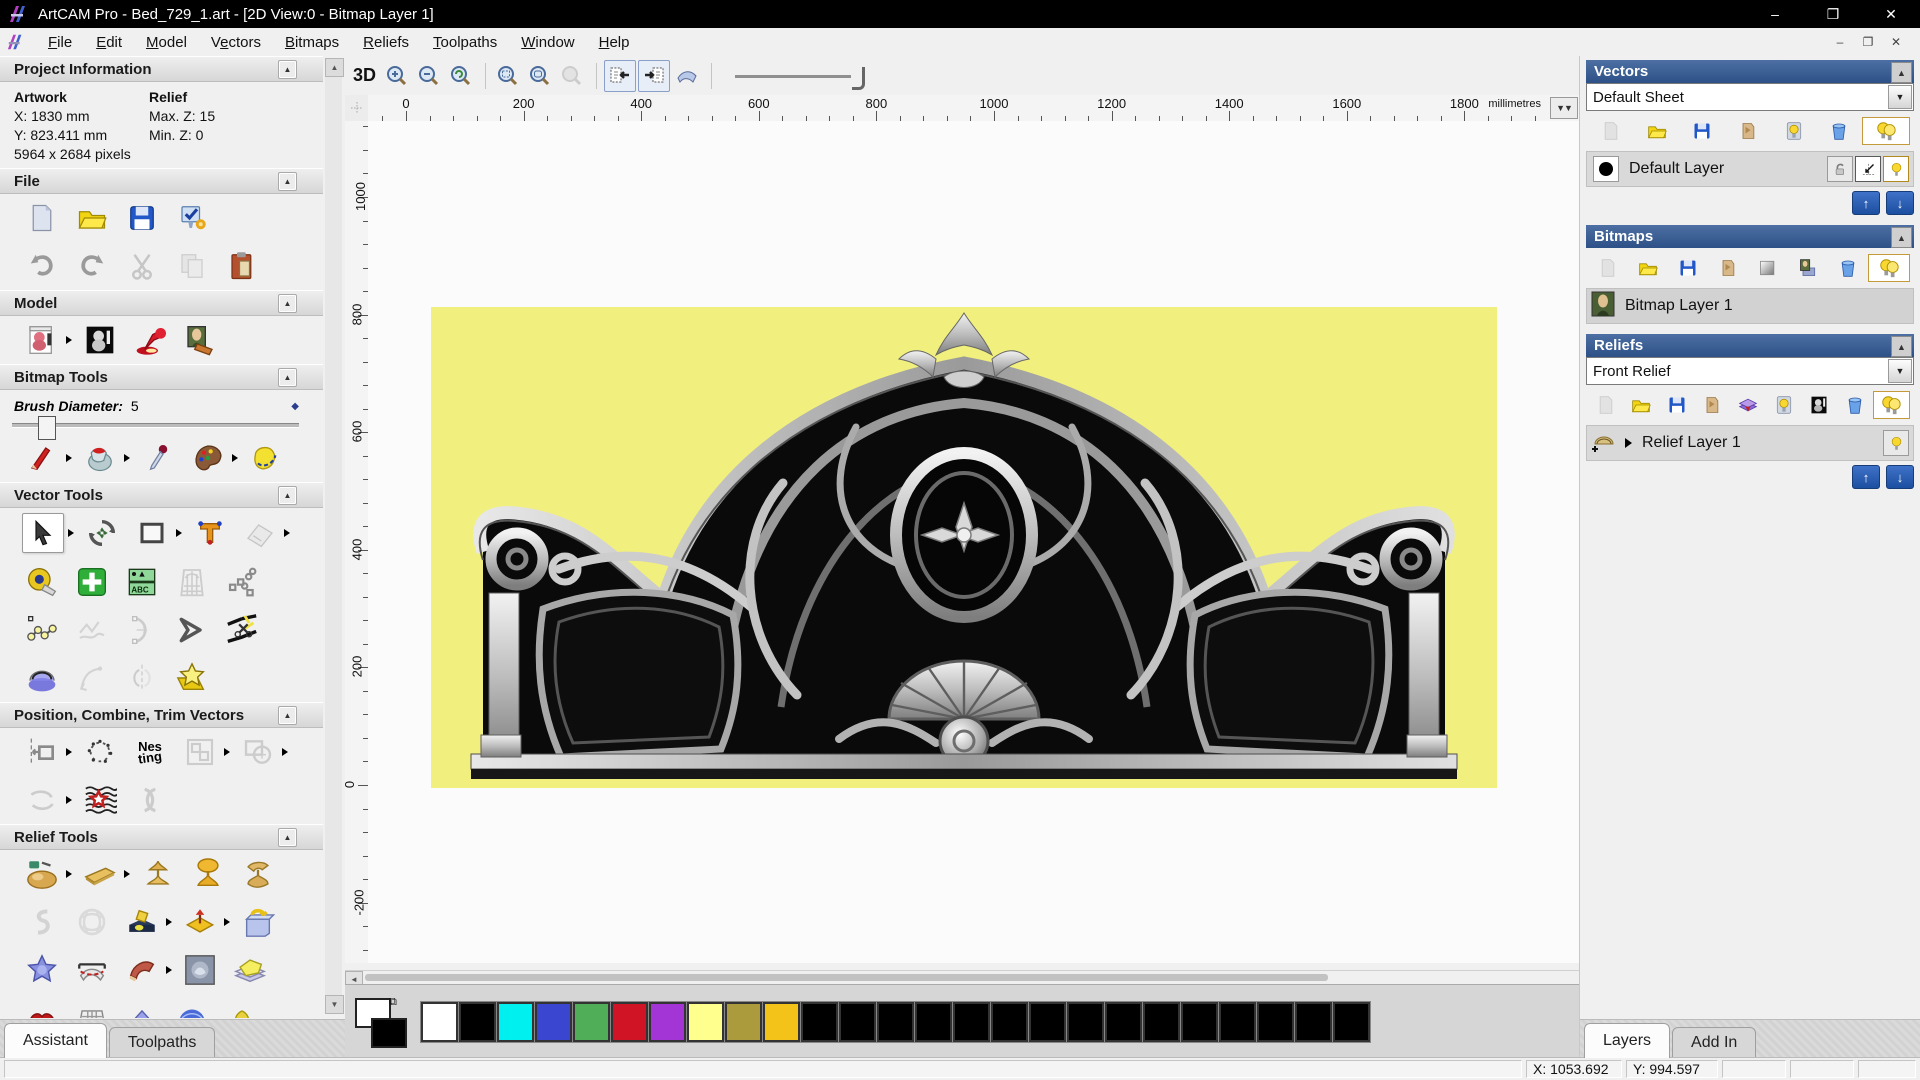  What do you see at coordinates (1657, 131) in the screenshot?
I see `open-vector-layer-icon` at bounding box center [1657, 131].